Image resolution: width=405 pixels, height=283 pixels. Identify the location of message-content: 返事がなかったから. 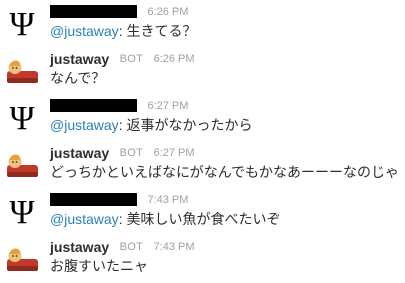
(189, 125).